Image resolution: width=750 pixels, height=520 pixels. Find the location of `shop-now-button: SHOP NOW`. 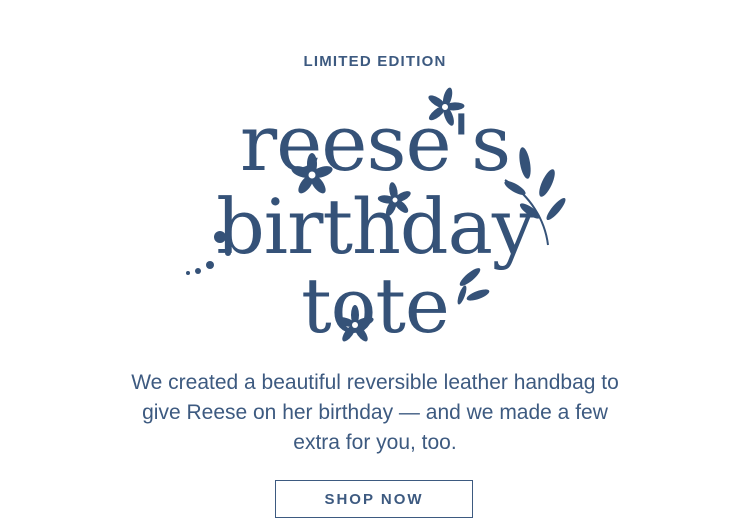

shop-now-button: SHOP NOW is located at coordinates (374, 499).